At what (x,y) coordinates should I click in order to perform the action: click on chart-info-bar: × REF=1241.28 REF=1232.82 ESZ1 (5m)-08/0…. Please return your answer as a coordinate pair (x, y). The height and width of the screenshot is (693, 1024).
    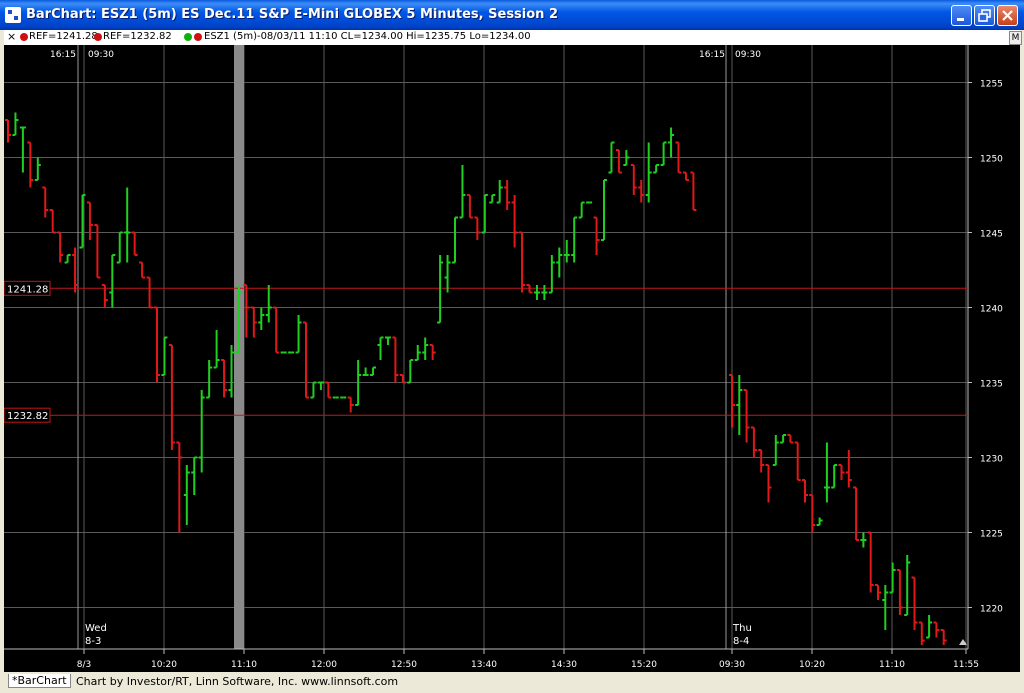
    Looking at the image, I should click on (513, 38).